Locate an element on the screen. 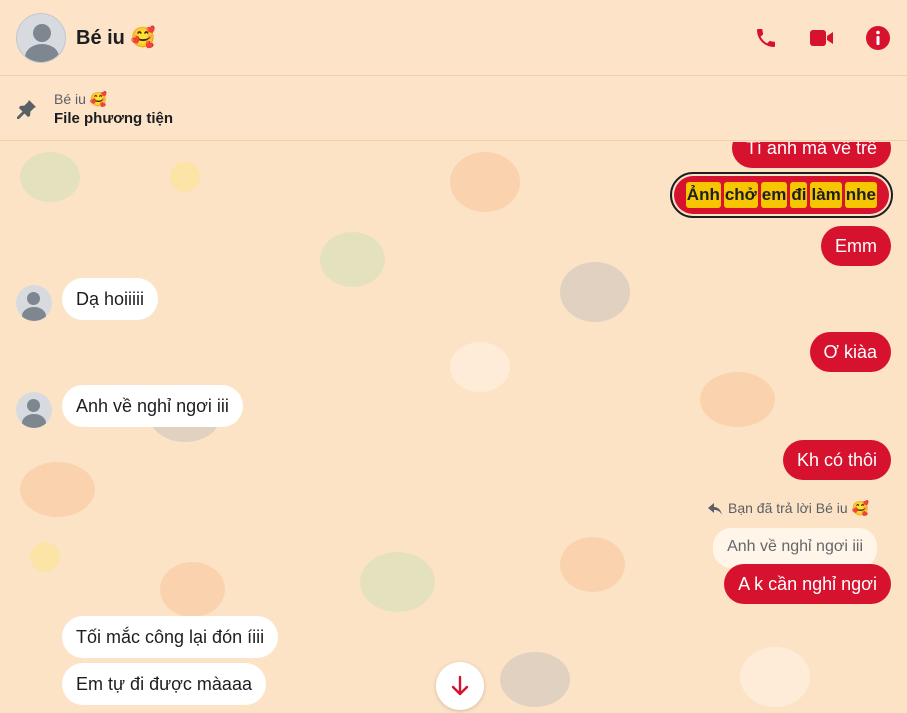 The height and width of the screenshot is (713, 907). outgoing-message: Tí anh mà về trễ is located at coordinates (811, 155).